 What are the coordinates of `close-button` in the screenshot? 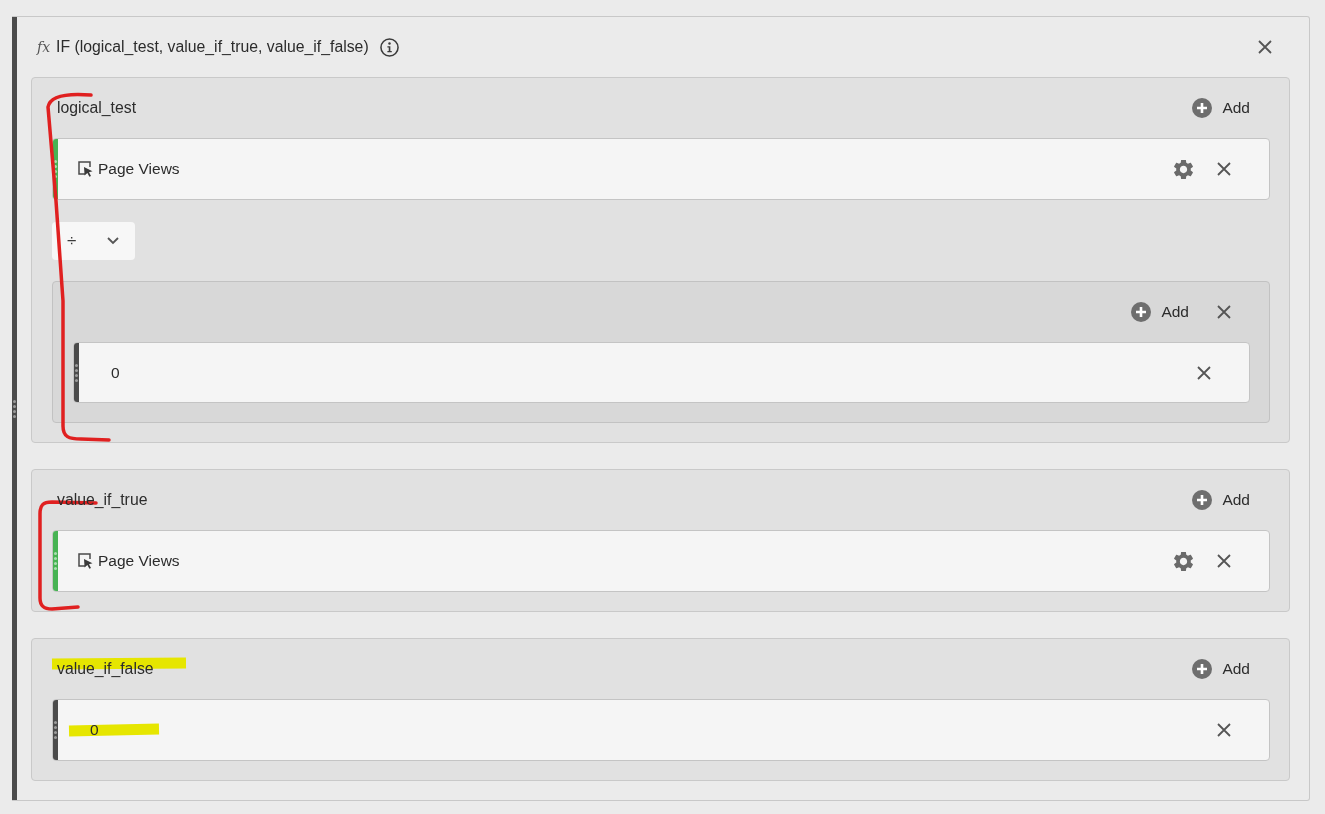 It's located at (1265, 47).